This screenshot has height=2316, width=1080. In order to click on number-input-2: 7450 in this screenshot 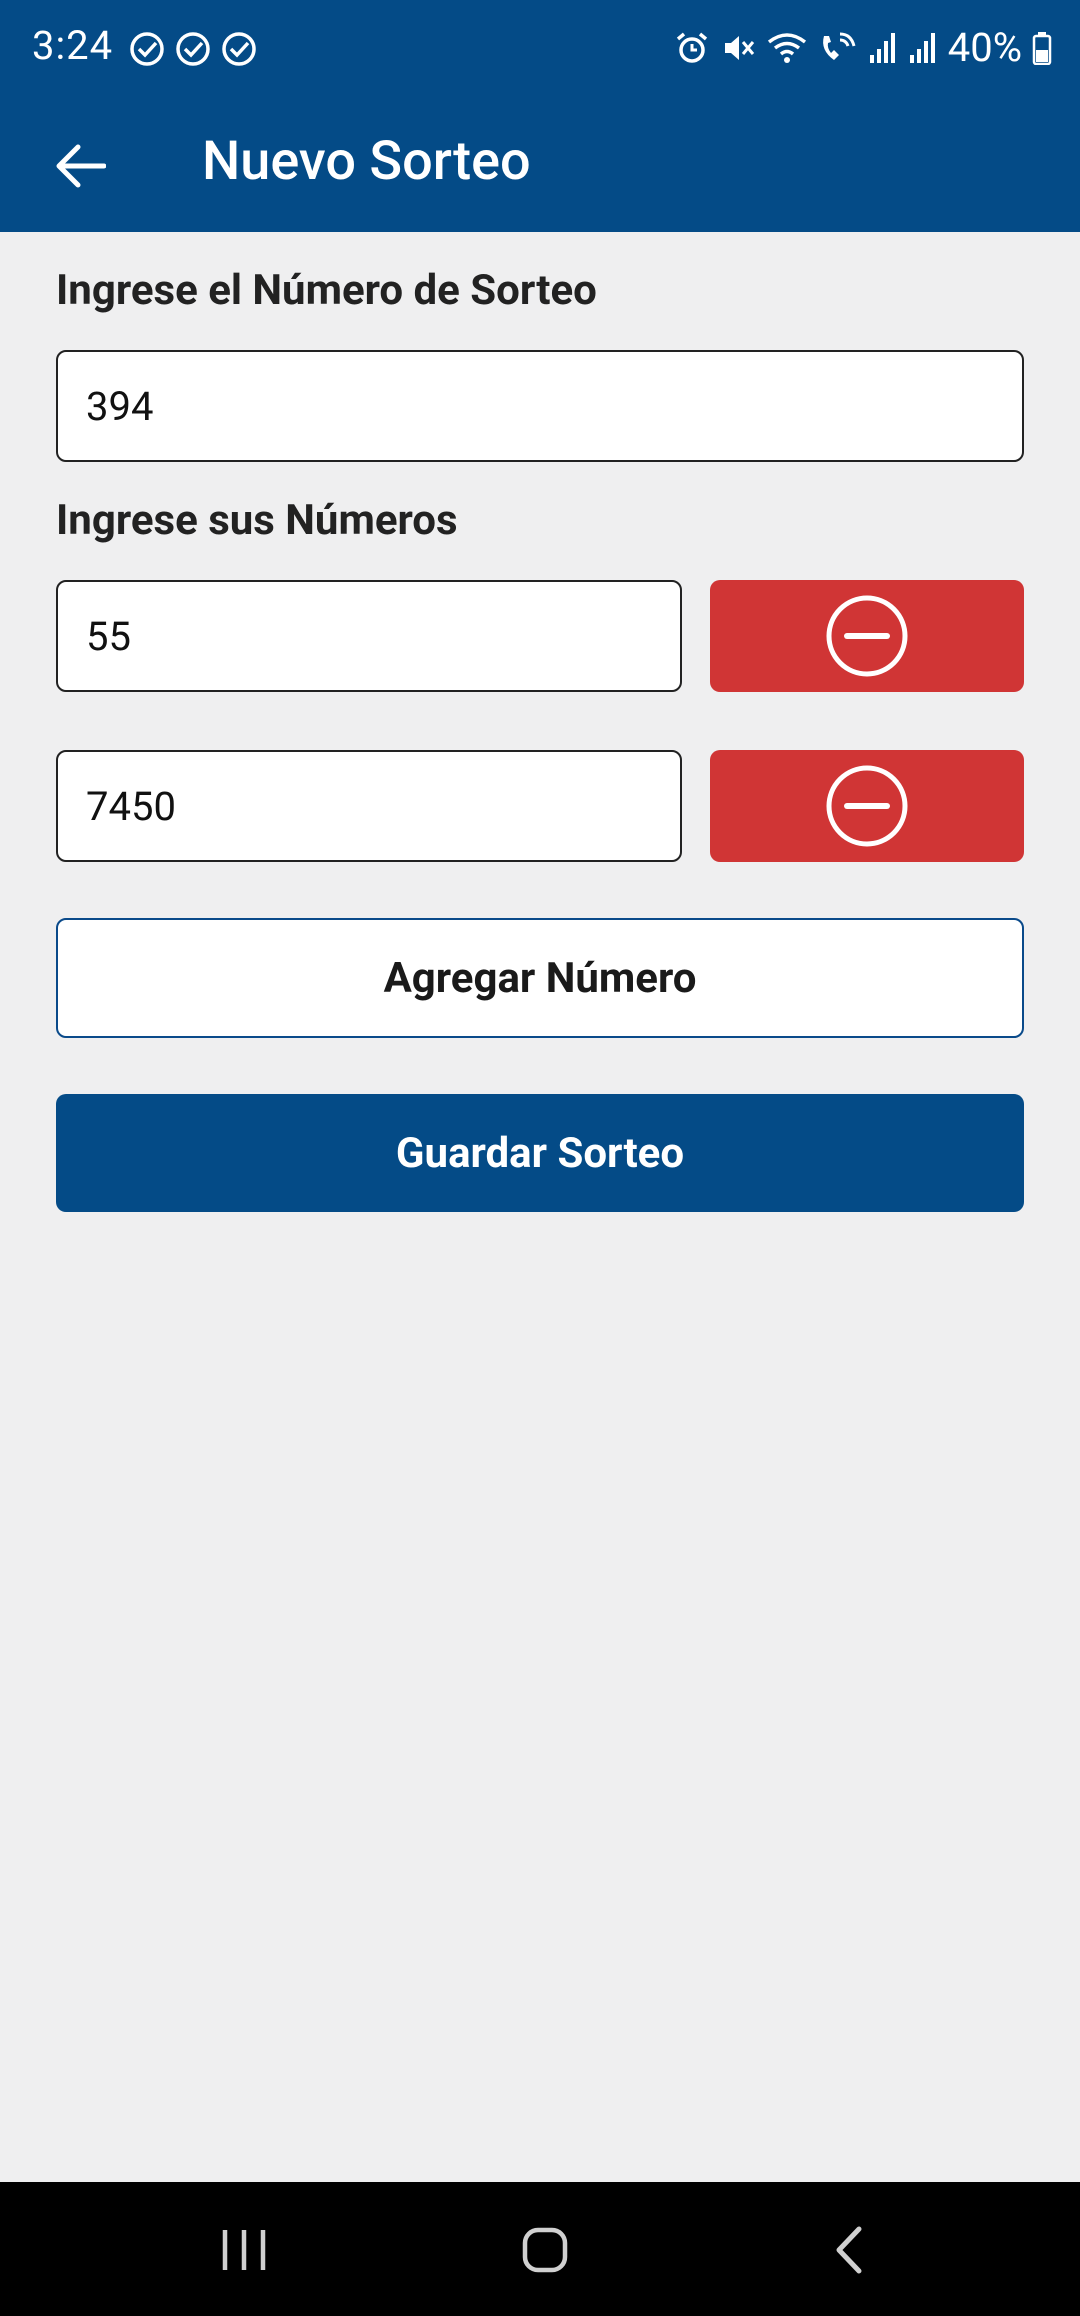, I will do `click(369, 806)`.